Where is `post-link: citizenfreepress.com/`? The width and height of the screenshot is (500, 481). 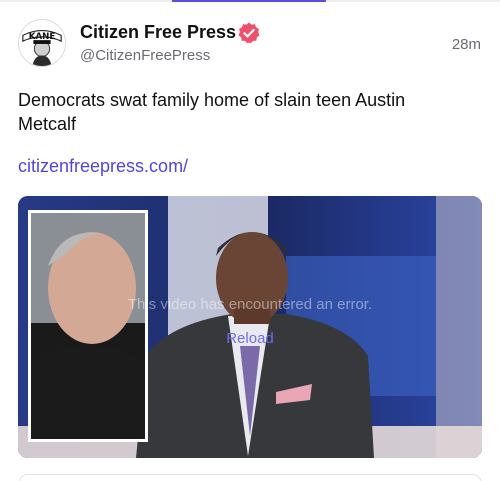 post-link: citizenfreepress.com/ is located at coordinates (103, 166).